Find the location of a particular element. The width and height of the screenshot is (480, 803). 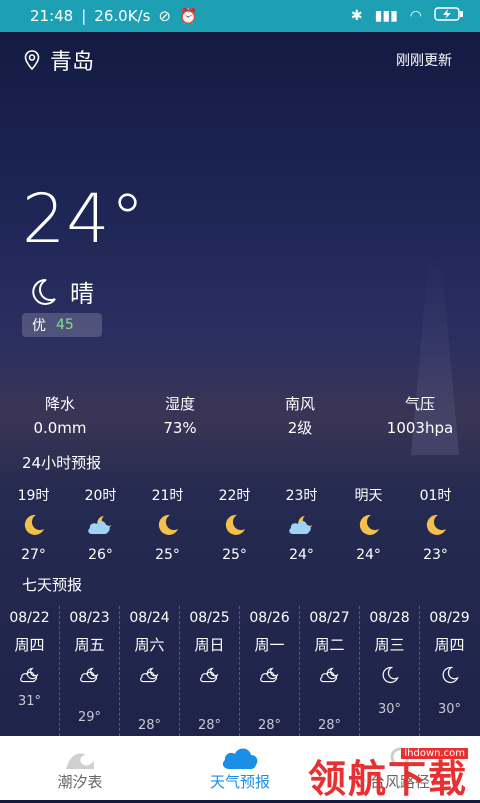

day-high-temp: 29° is located at coordinates (89, 717).